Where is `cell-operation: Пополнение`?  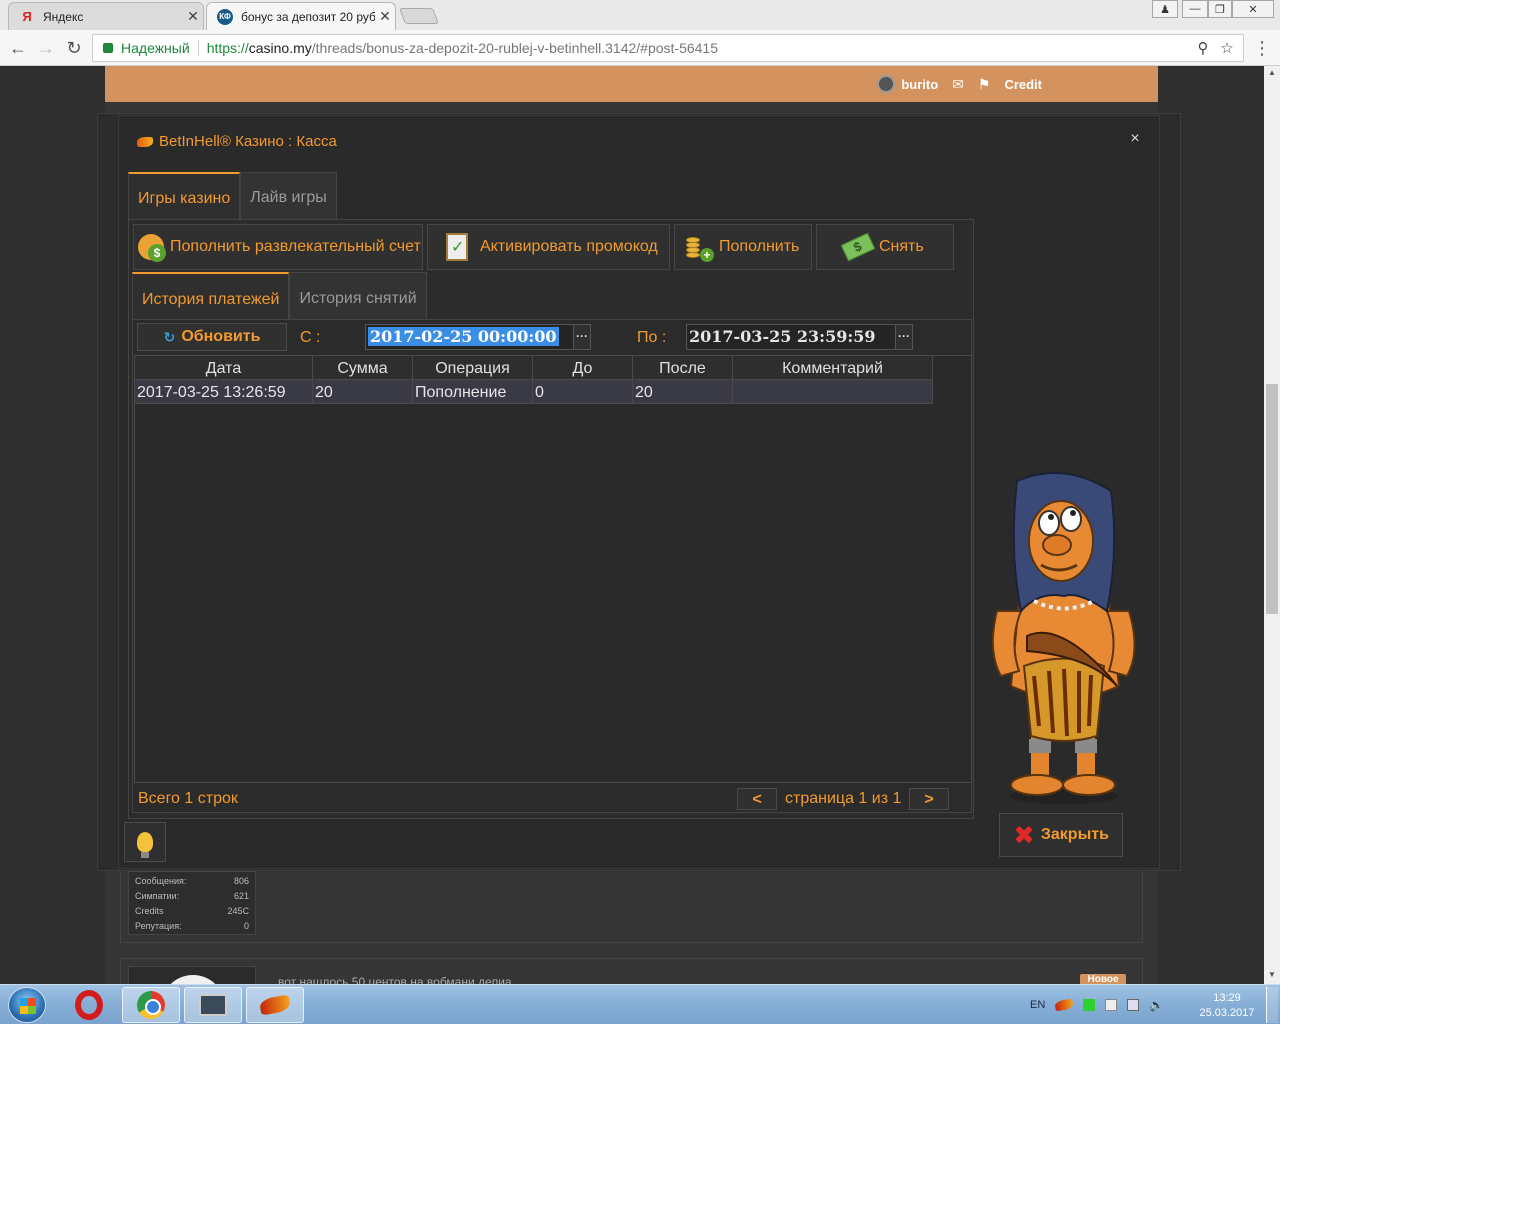
cell-operation: Пополнение is located at coordinates (473, 392).